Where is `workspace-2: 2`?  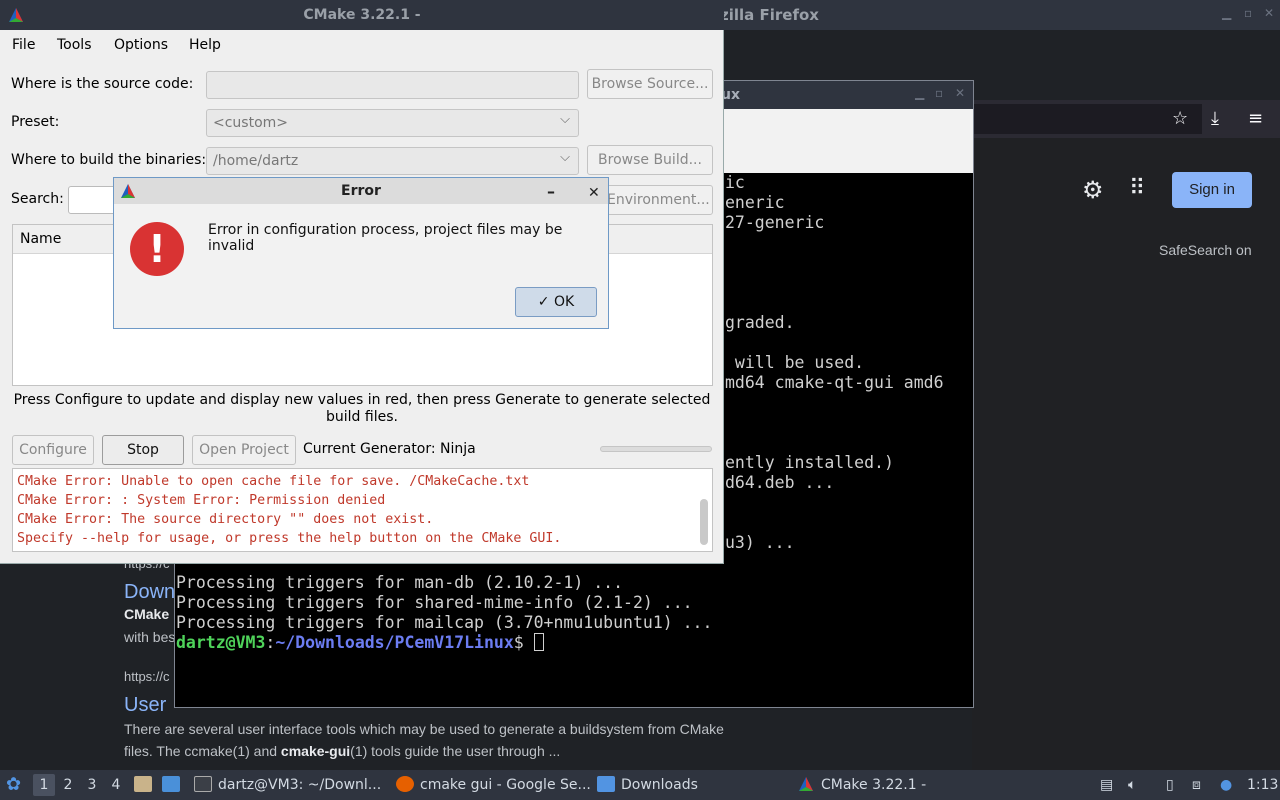 workspace-2: 2 is located at coordinates (68, 785).